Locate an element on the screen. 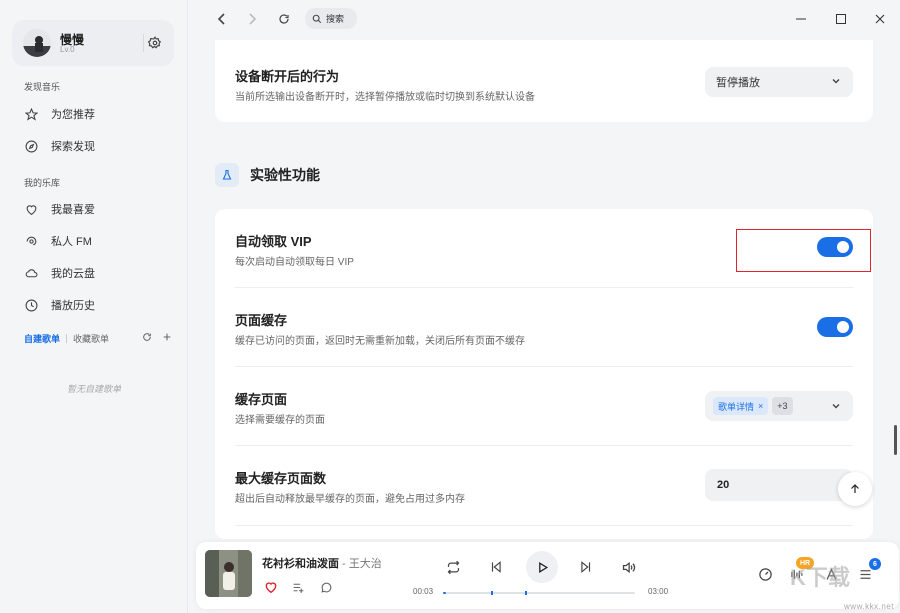  sidebar-item-cloud: 我的云盘 is located at coordinates (59, 273).